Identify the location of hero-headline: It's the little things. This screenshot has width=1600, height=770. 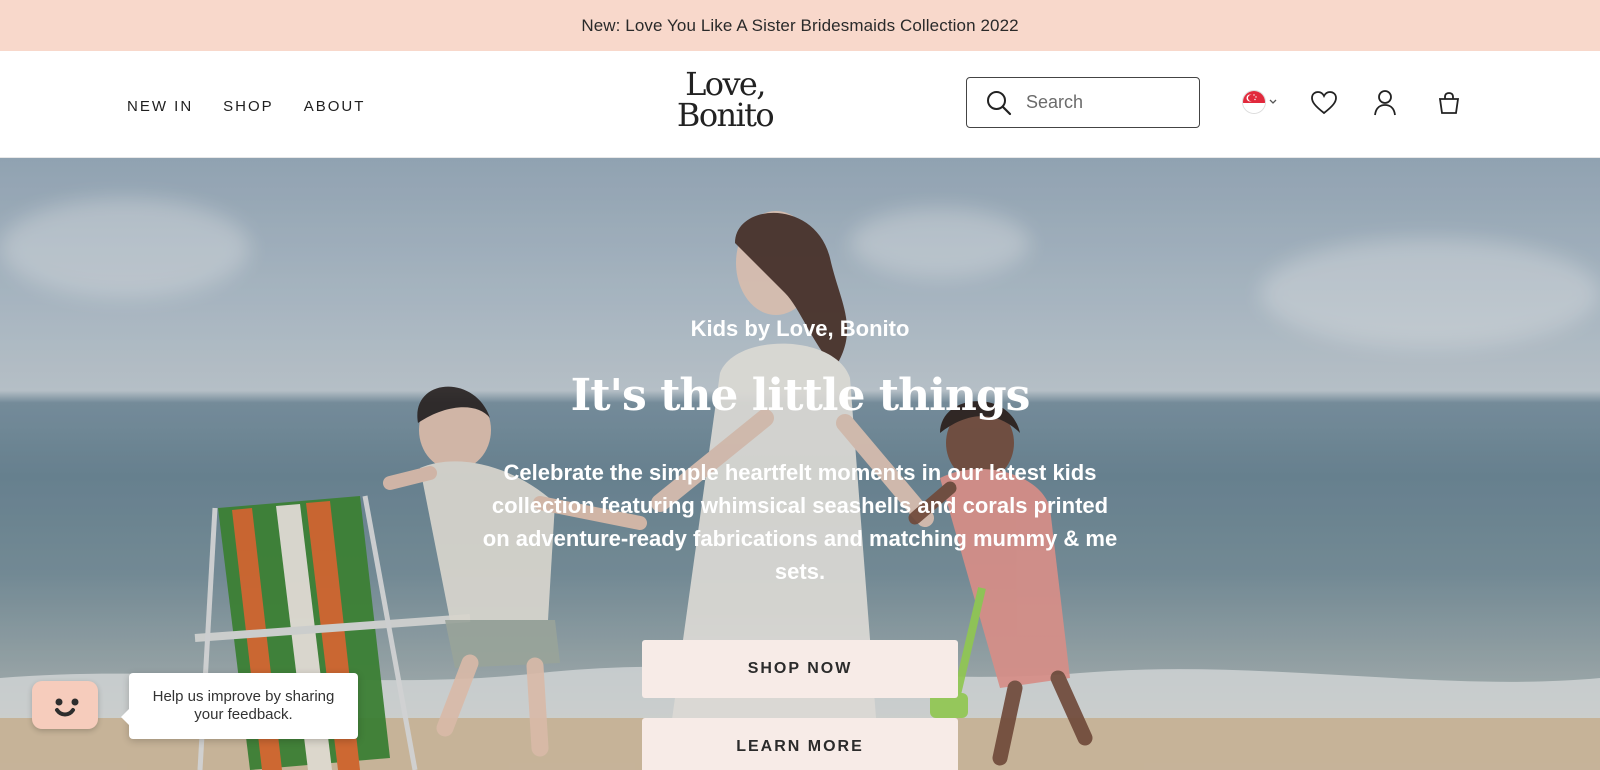
(800, 395).